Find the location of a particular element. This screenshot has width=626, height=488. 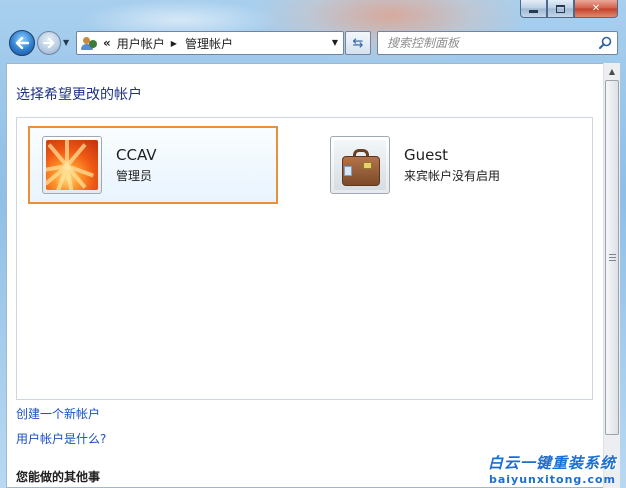

account-name: CCAV is located at coordinates (136, 155).